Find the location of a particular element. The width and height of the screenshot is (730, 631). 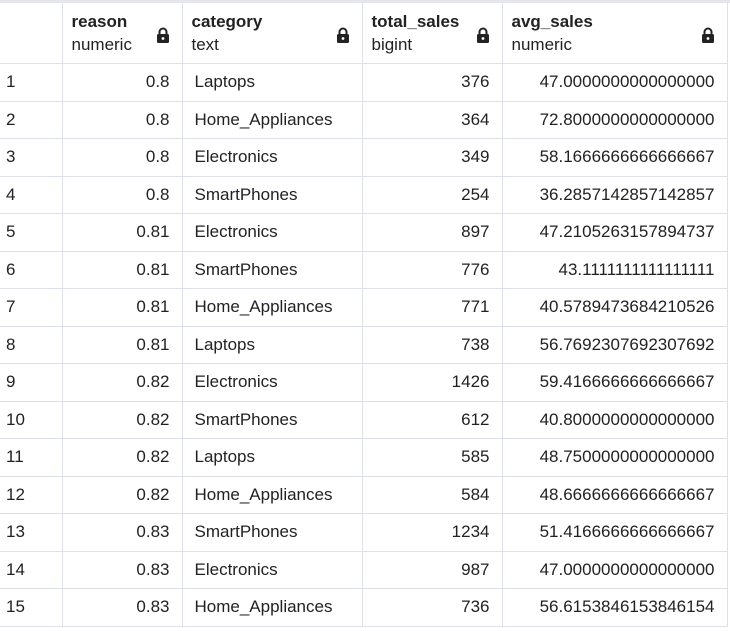

avg-sales-cell: 40.8000000000000000 is located at coordinates (615, 420).